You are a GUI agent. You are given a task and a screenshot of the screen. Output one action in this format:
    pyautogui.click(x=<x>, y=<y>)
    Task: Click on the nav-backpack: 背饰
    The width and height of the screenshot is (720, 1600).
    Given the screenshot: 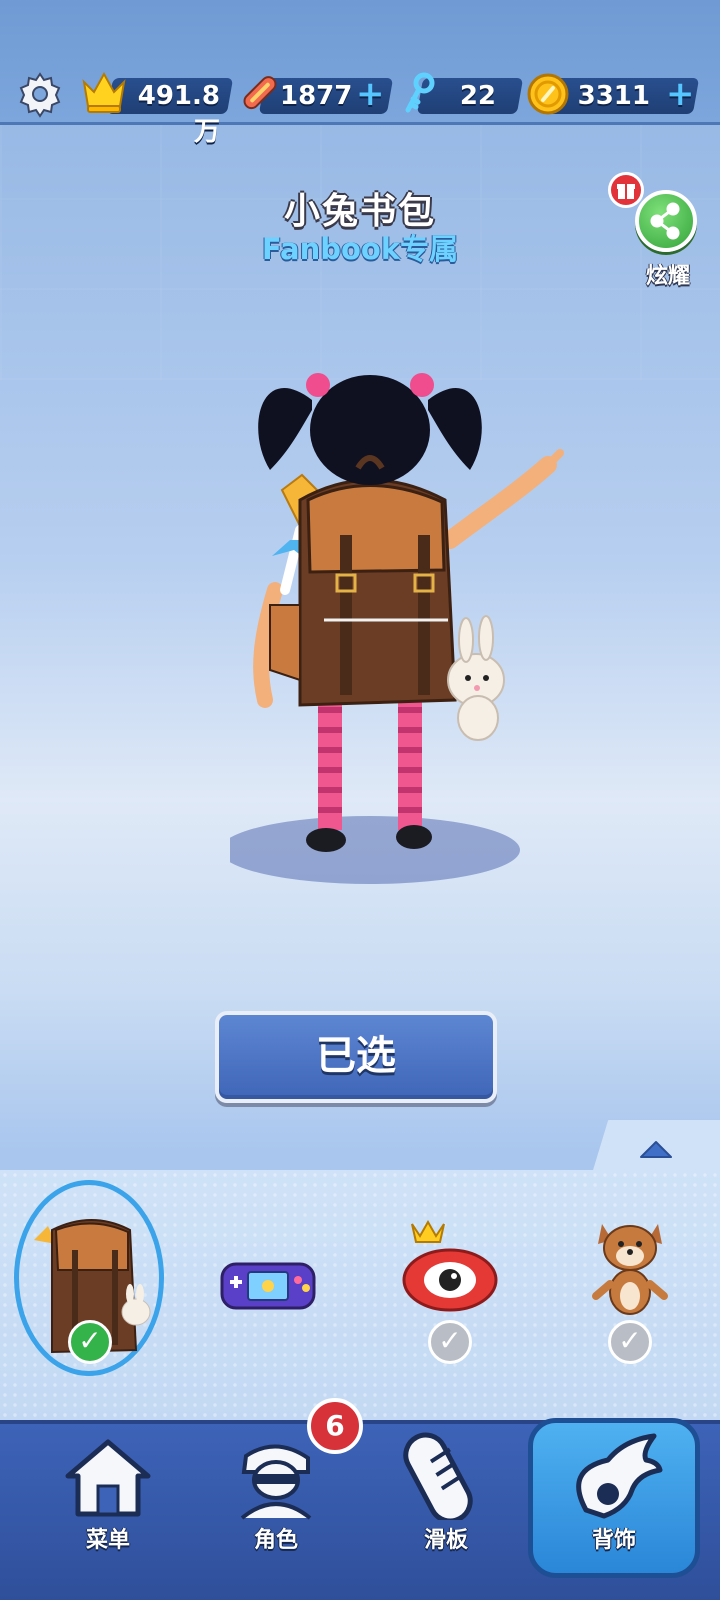 What is the action you would take?
    pyautogui.click(x=614, y=1510)
    